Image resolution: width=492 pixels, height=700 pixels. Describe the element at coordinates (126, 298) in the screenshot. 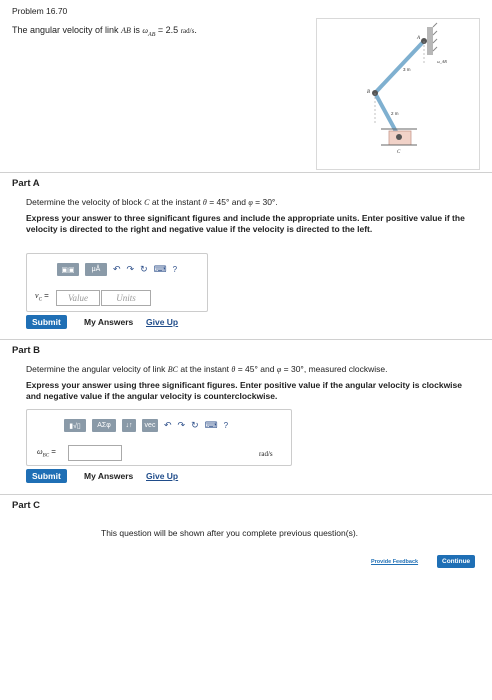

I see `units-input: Units` at that location.